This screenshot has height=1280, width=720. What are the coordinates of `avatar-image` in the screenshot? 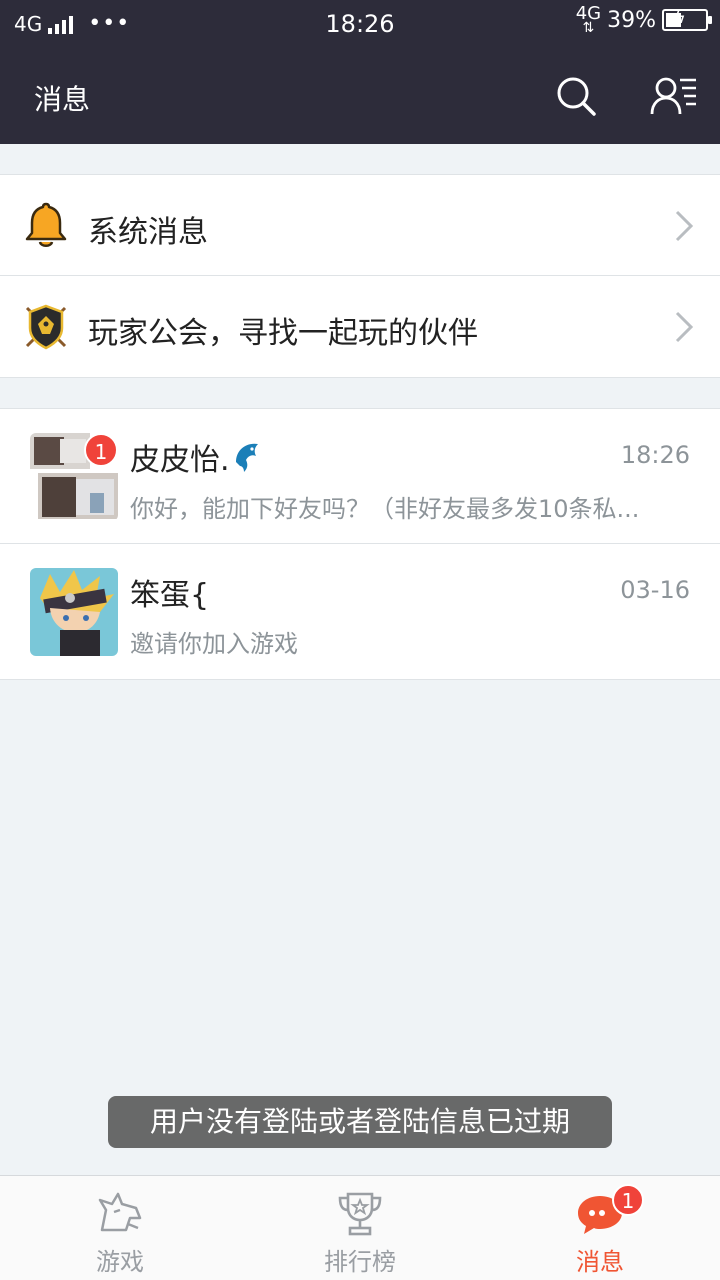 It's located at (74, 612).